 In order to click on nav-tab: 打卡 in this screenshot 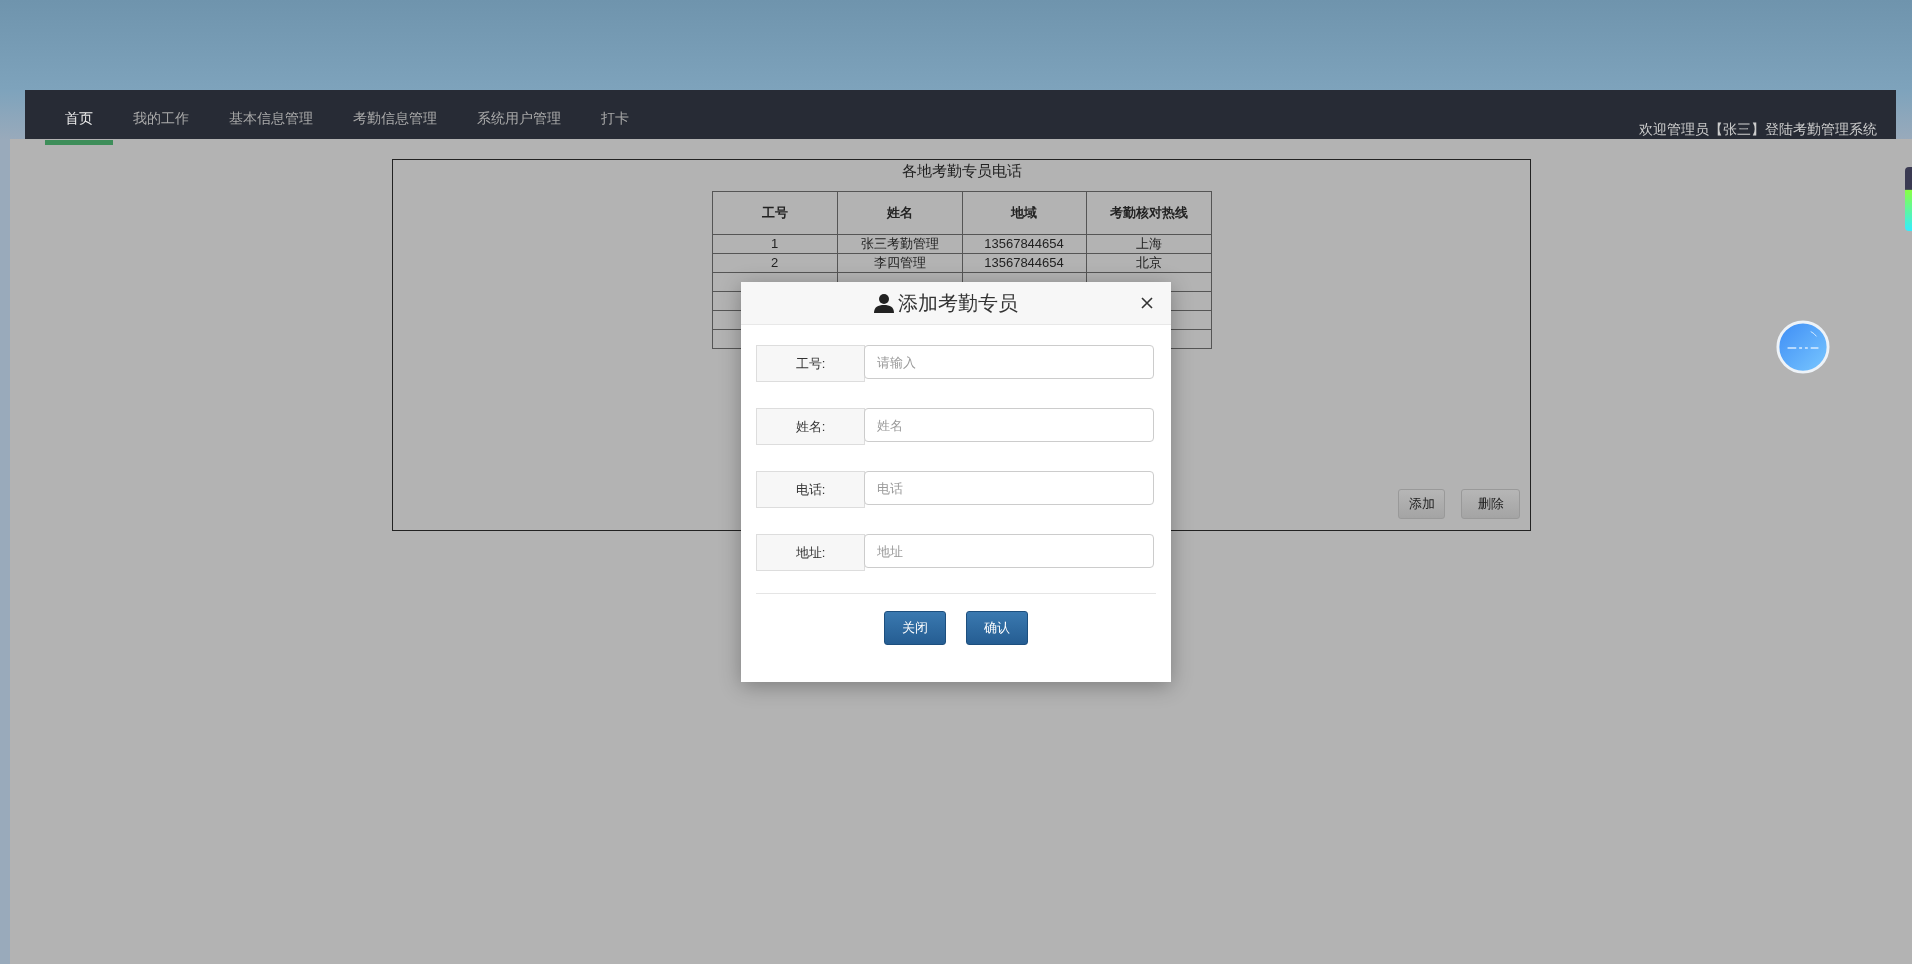, I will do `click(615, 117)`.